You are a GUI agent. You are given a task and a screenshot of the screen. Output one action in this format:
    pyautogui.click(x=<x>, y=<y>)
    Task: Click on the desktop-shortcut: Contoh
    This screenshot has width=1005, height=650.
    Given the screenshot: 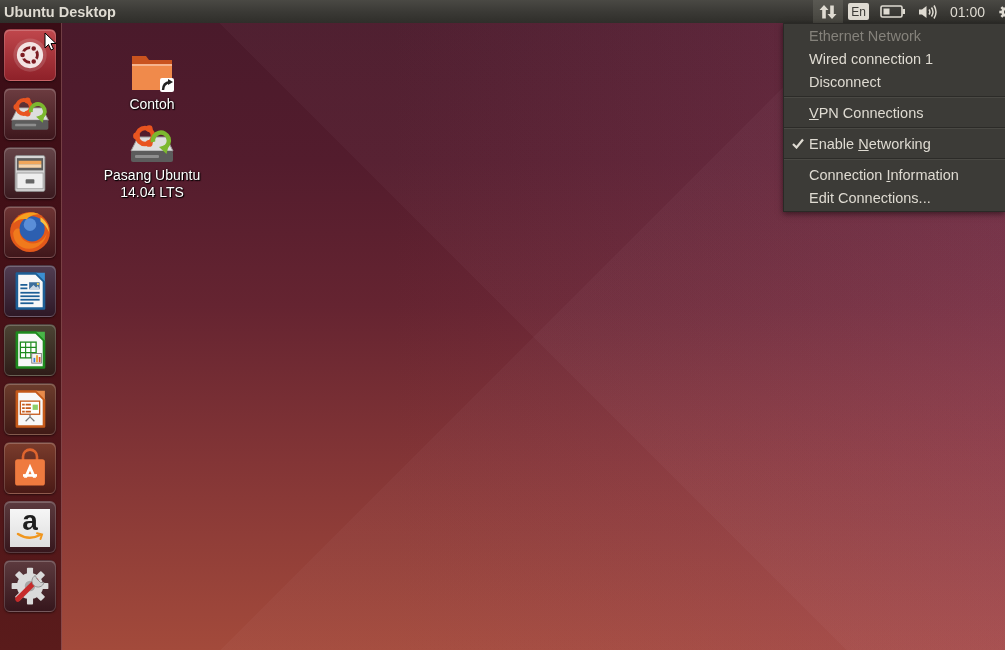 What is the action you would take?
    pyautogui.click(x=152, y=82)
    